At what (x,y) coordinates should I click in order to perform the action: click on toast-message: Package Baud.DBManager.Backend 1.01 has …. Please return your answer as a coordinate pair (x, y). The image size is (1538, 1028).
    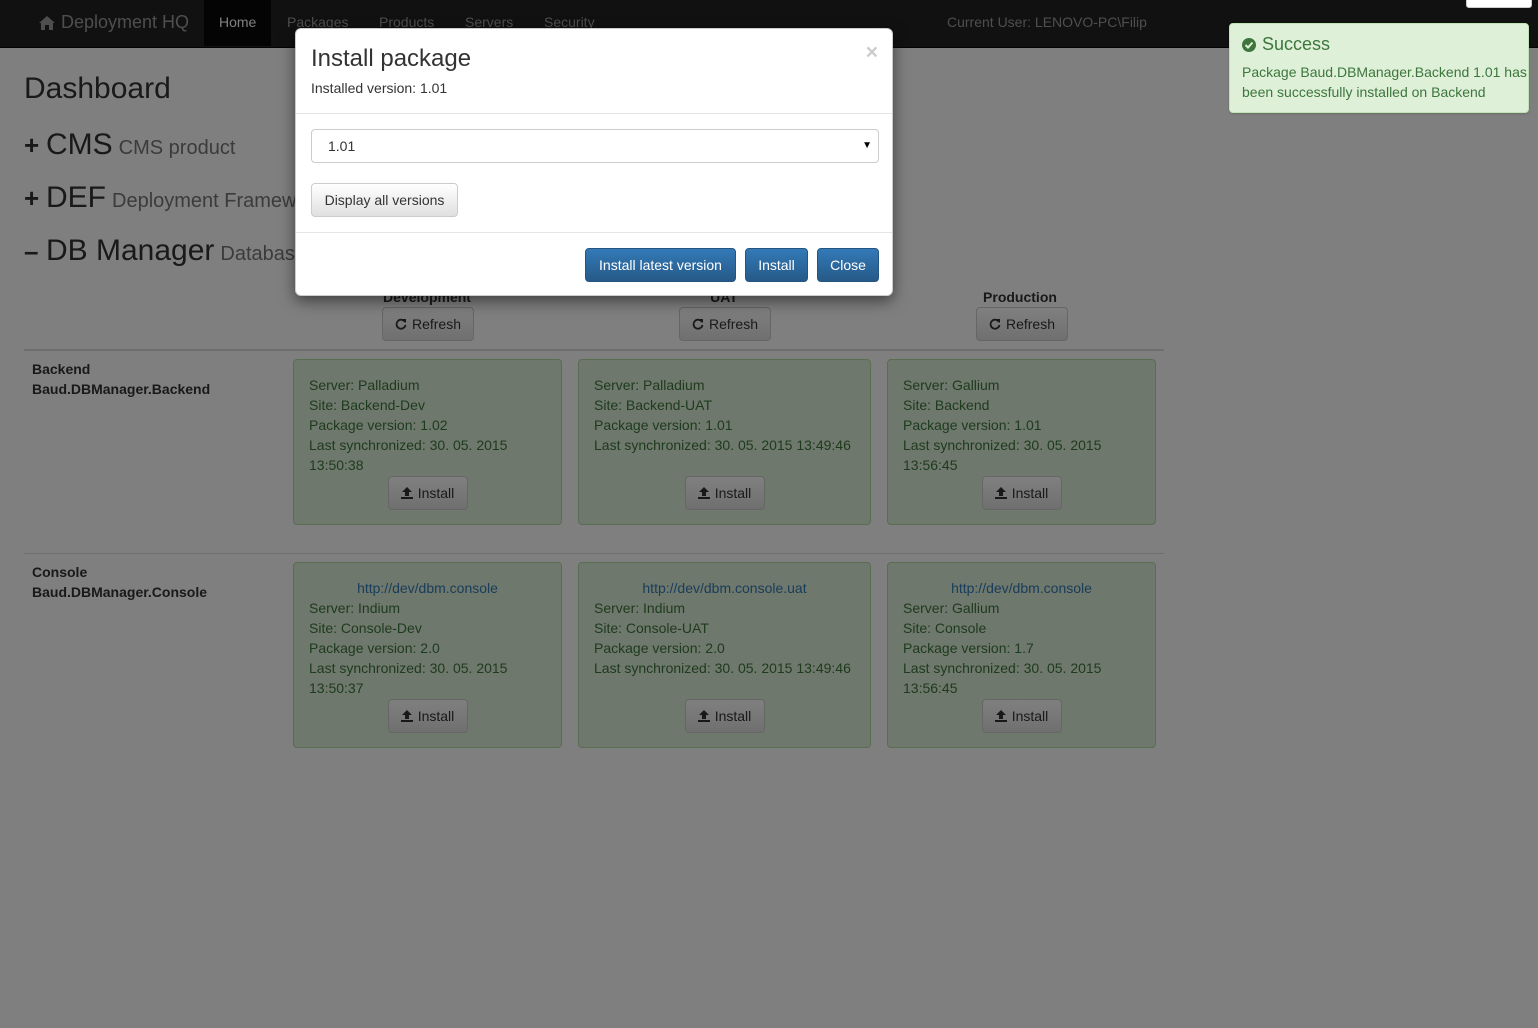
    Looking at the image, I should click on (1384, 82).